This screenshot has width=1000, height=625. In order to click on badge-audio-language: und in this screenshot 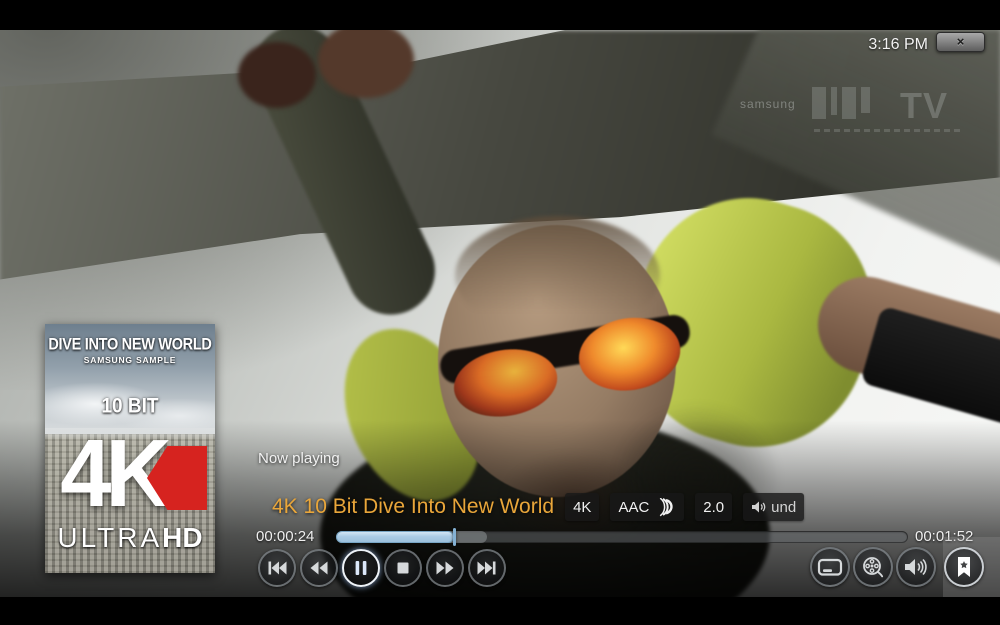, I will do `click(774, 507)`.